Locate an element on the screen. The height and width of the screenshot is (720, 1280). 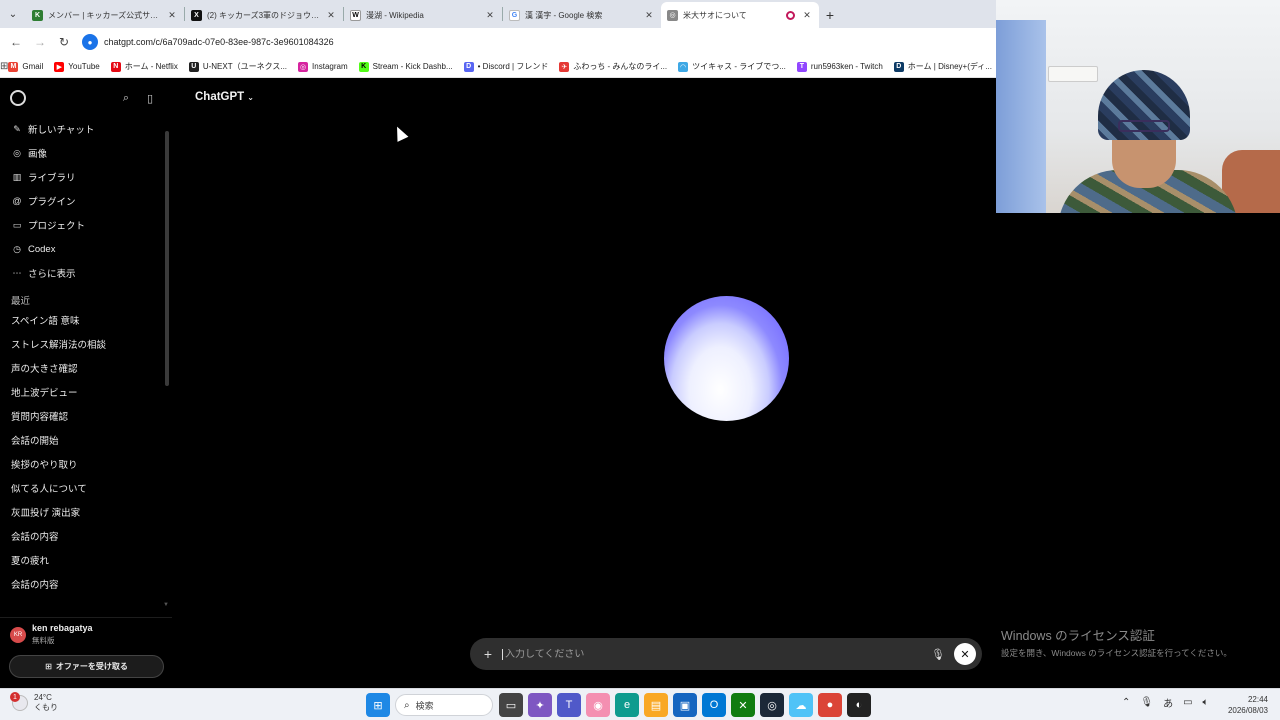
sidebar-item-codex: ◷ Codex is located at coordinates (86, 249).